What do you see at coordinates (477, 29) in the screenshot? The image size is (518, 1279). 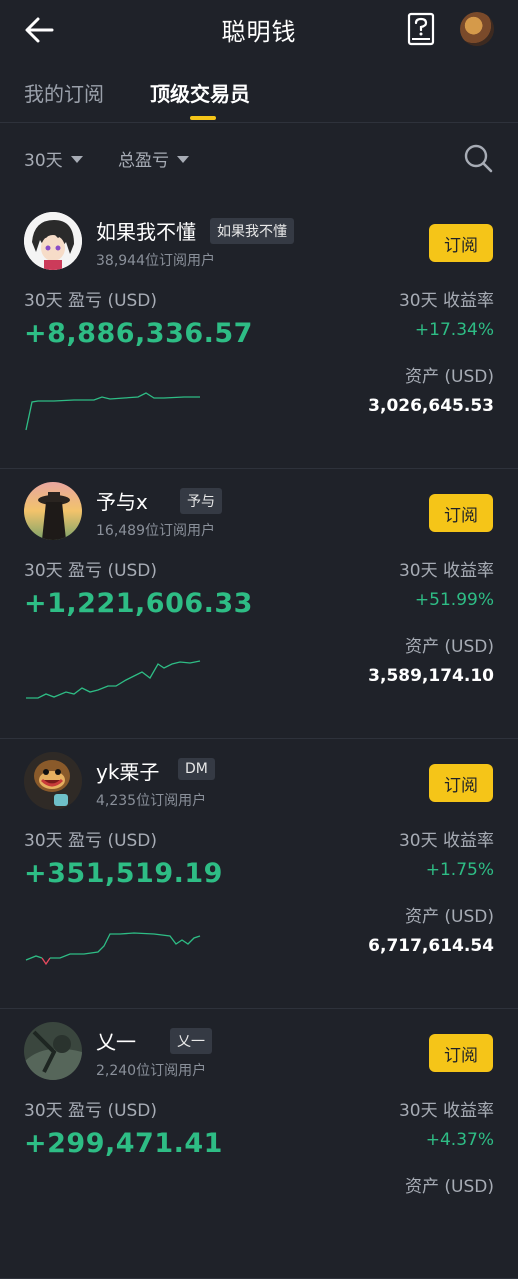 I see `user-avatar` at bounding box center [477, 29].